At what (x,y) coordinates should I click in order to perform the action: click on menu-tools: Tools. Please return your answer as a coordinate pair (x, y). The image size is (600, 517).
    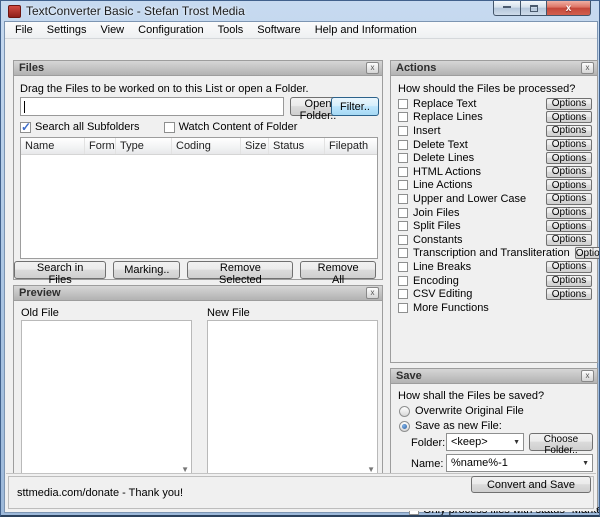
    Looking at the image, I should click on (231, 30).